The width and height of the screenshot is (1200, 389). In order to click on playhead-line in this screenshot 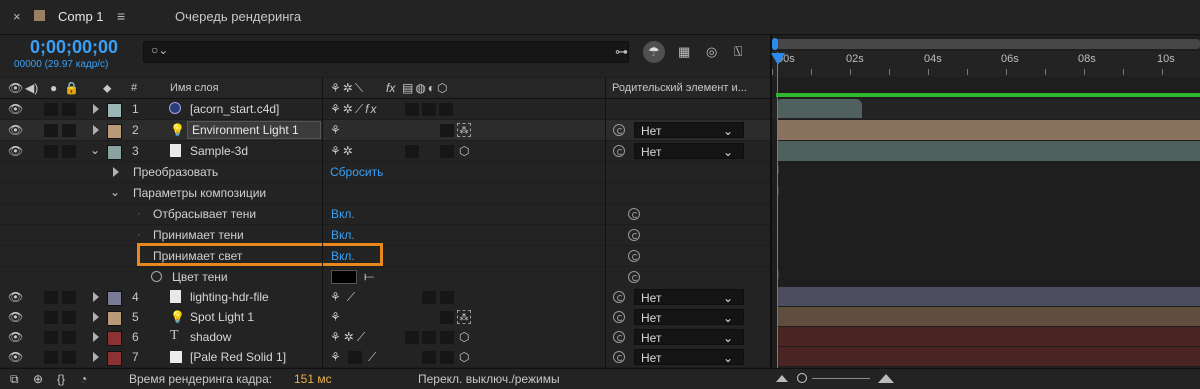, I will do `click(777, 210)`.